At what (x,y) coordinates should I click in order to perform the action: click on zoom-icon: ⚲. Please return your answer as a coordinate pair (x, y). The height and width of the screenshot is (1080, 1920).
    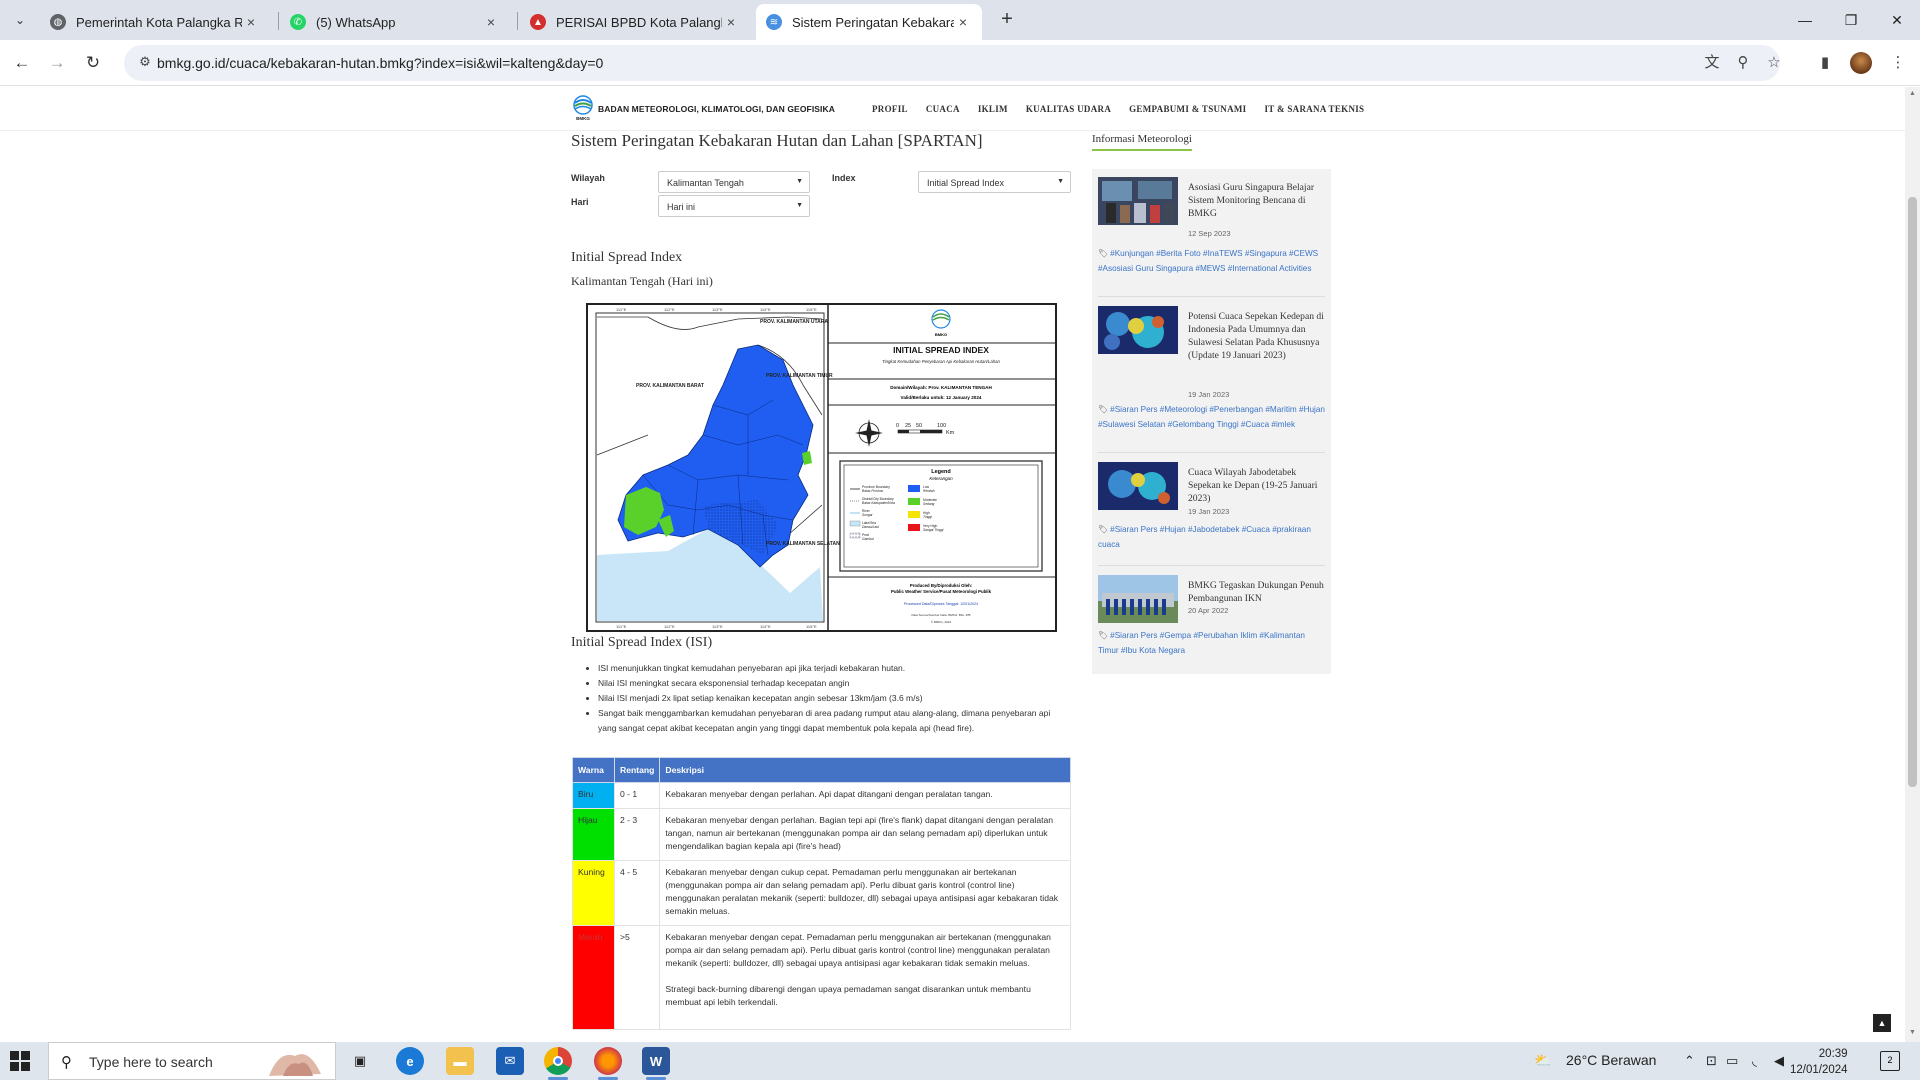
    Looking at the image, I should click on (1743, 63).